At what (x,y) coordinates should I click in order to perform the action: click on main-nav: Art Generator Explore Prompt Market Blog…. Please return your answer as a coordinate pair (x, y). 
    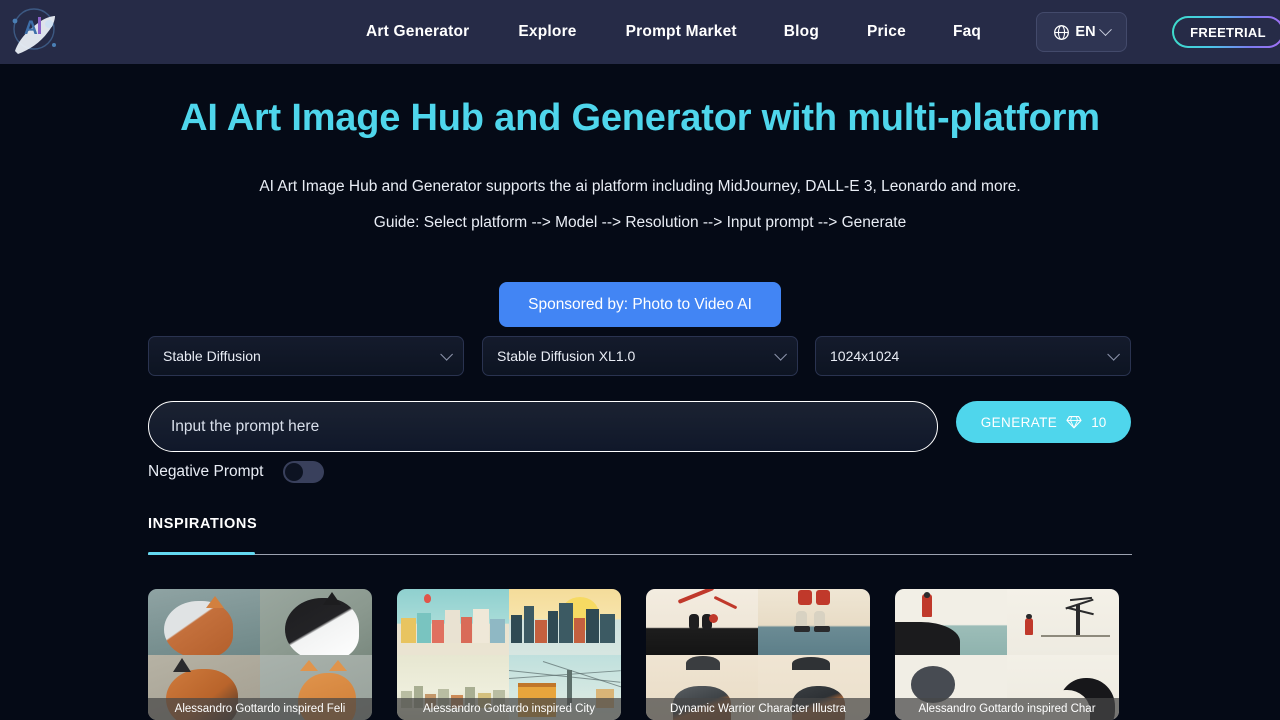
    Looking at the image, I should click on (673, 32).